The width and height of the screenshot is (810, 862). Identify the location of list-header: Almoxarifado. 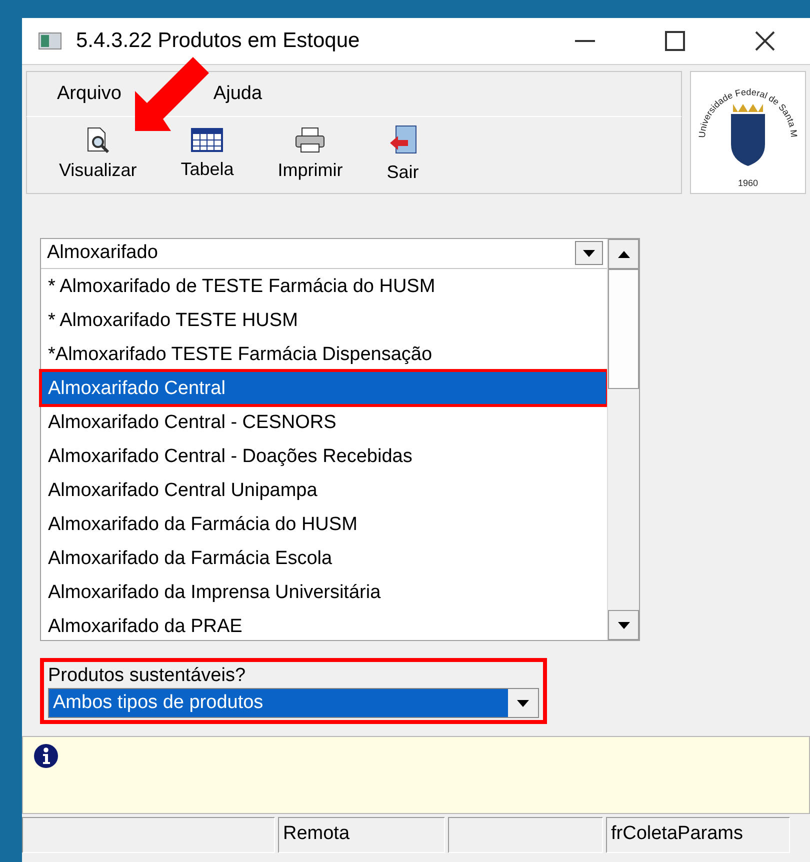
(102, 253).